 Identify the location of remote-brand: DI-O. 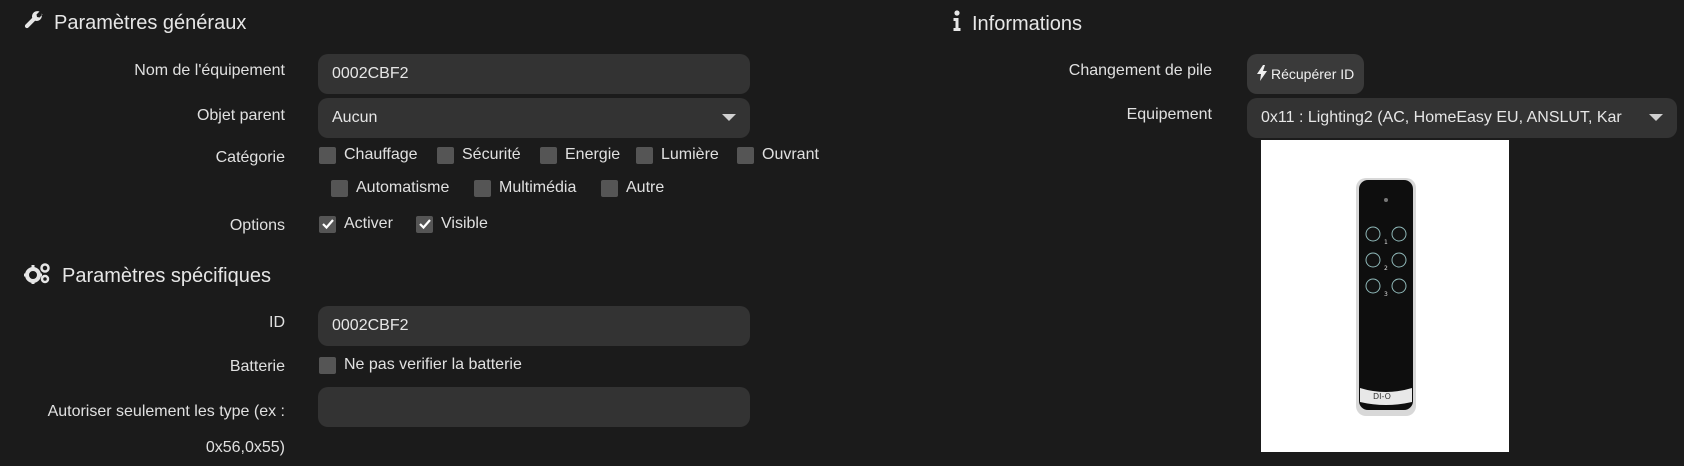
(1382, 396).